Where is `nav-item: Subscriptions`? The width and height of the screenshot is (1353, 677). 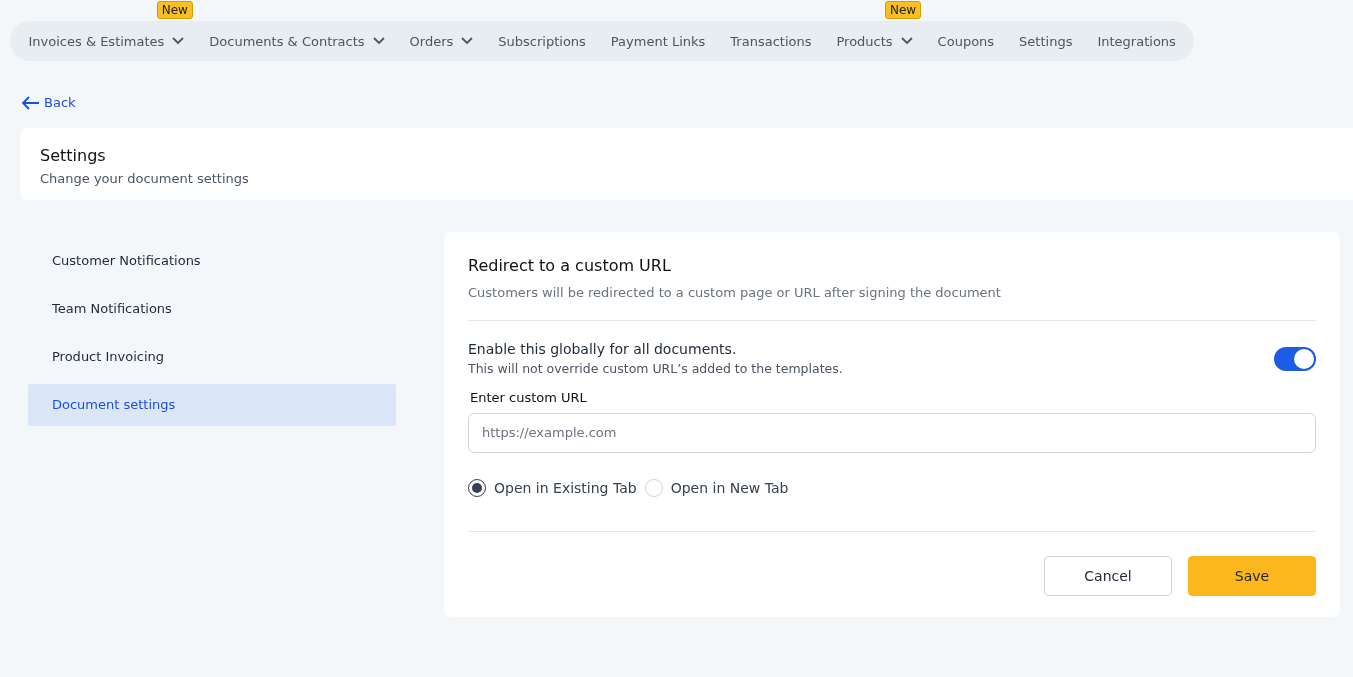 nav-item: Subscriptions is located at coordinates (542, 41).